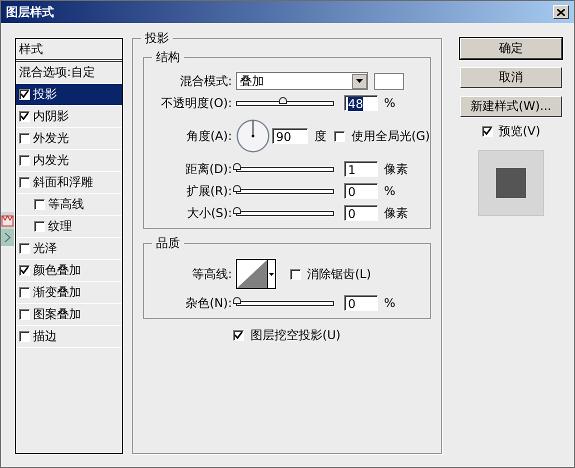 This screenshot has width=575, height=468. Describe the element at coordinates (256, 274) in the screenshot. I see `contour-picker` at that location.